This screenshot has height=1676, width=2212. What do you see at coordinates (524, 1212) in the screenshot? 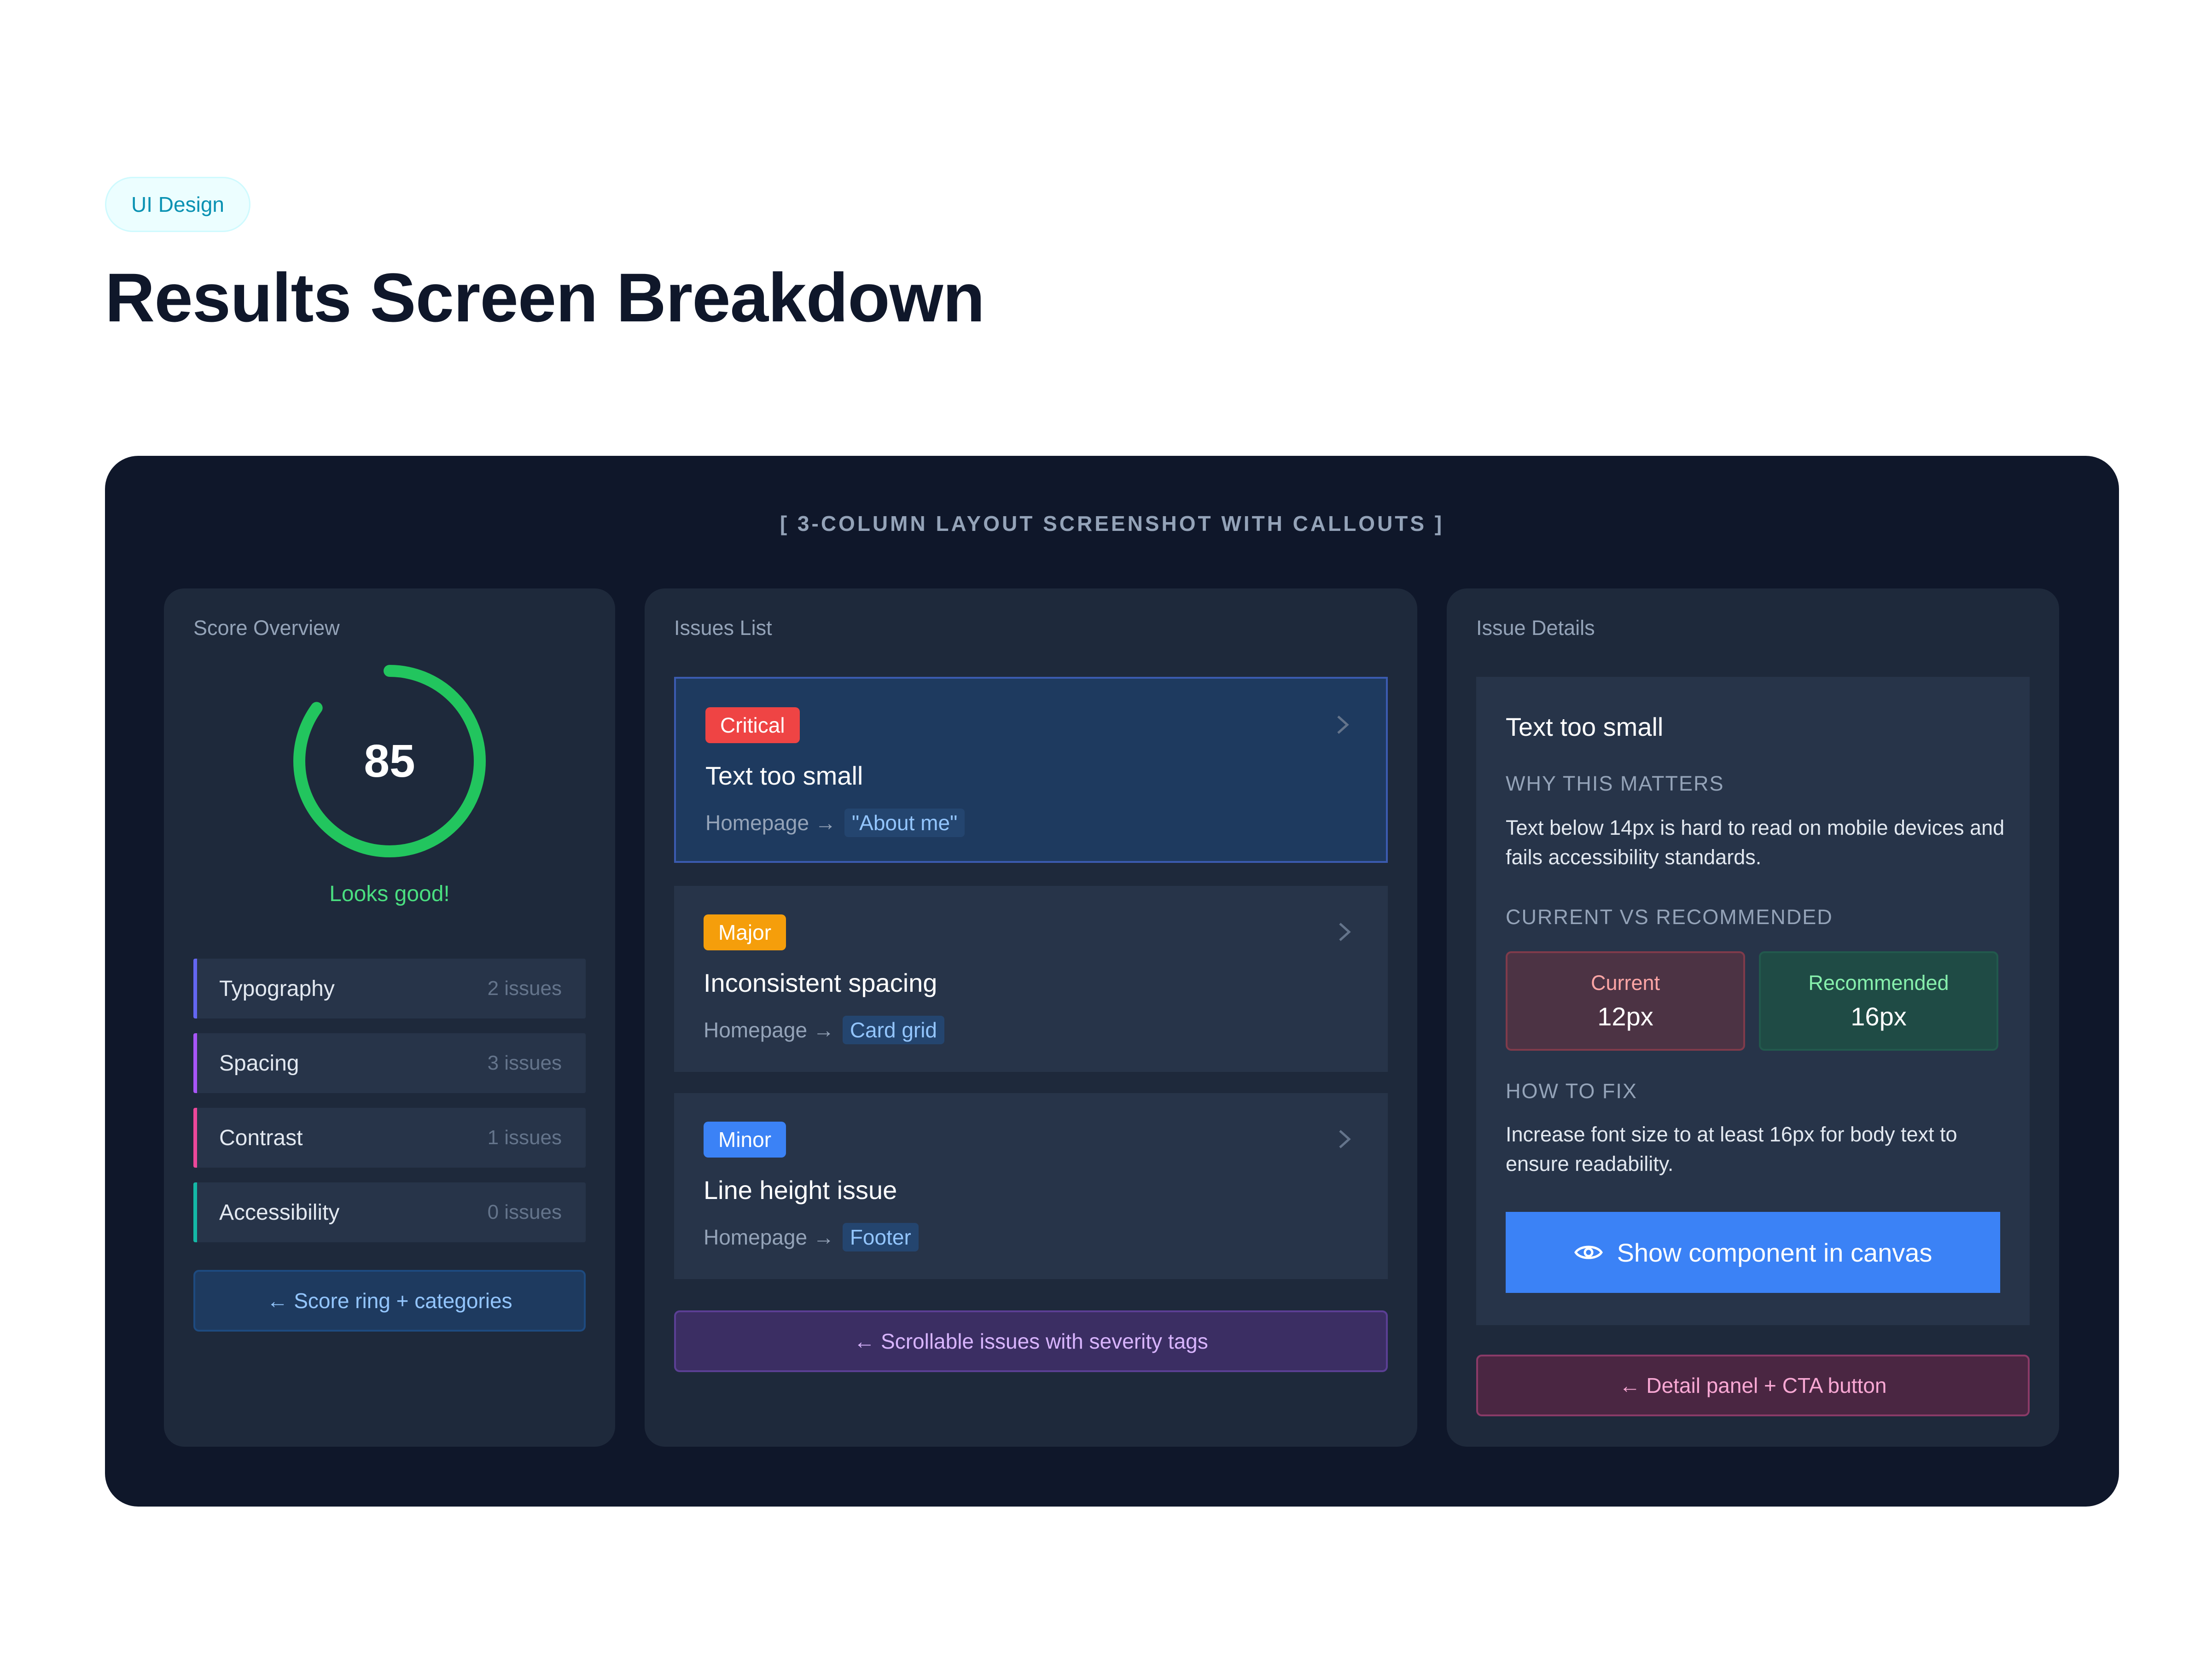
I see `category-count: 0 issues` at bounding box center [524, 1212].